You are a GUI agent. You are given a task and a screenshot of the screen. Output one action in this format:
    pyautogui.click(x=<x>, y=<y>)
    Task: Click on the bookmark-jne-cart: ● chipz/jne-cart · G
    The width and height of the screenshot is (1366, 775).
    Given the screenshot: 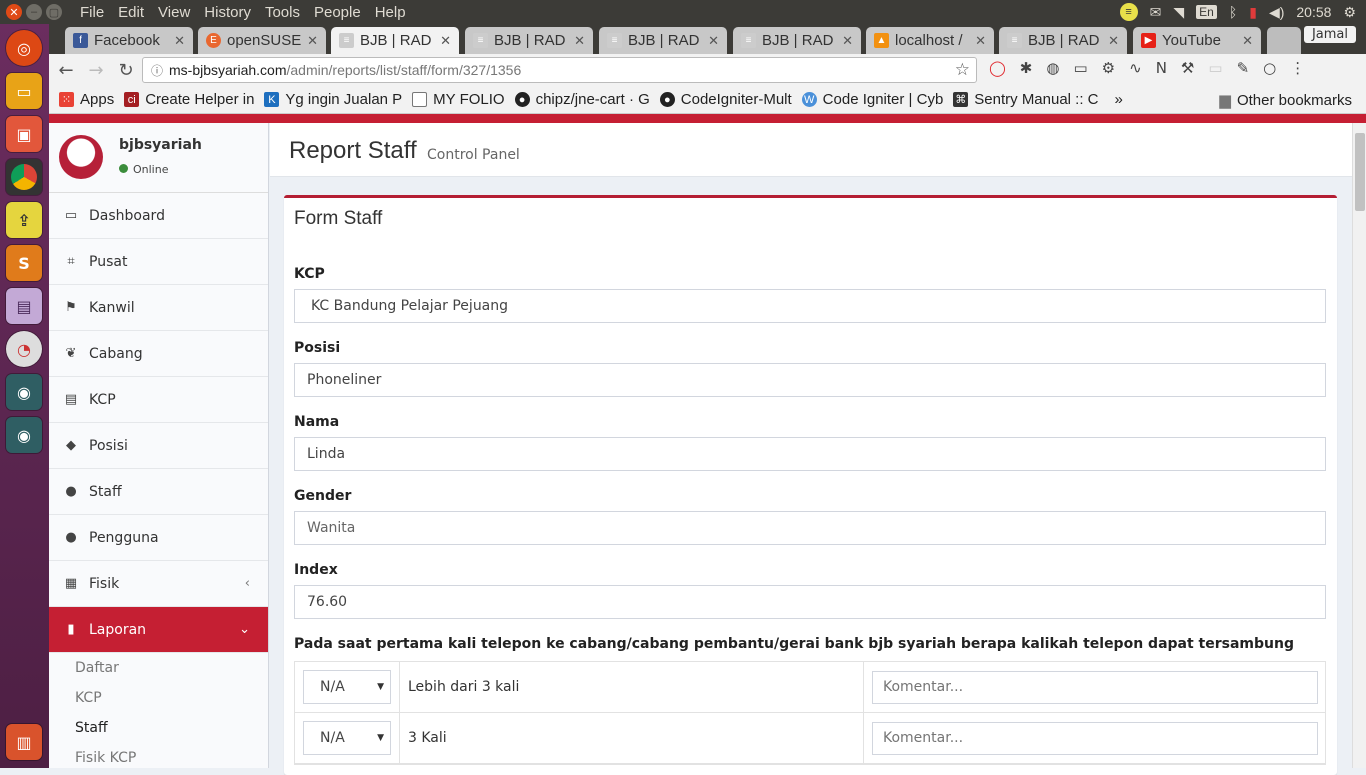 What is the action you would take?
    pyautogui.click(x=582, y=99)
    